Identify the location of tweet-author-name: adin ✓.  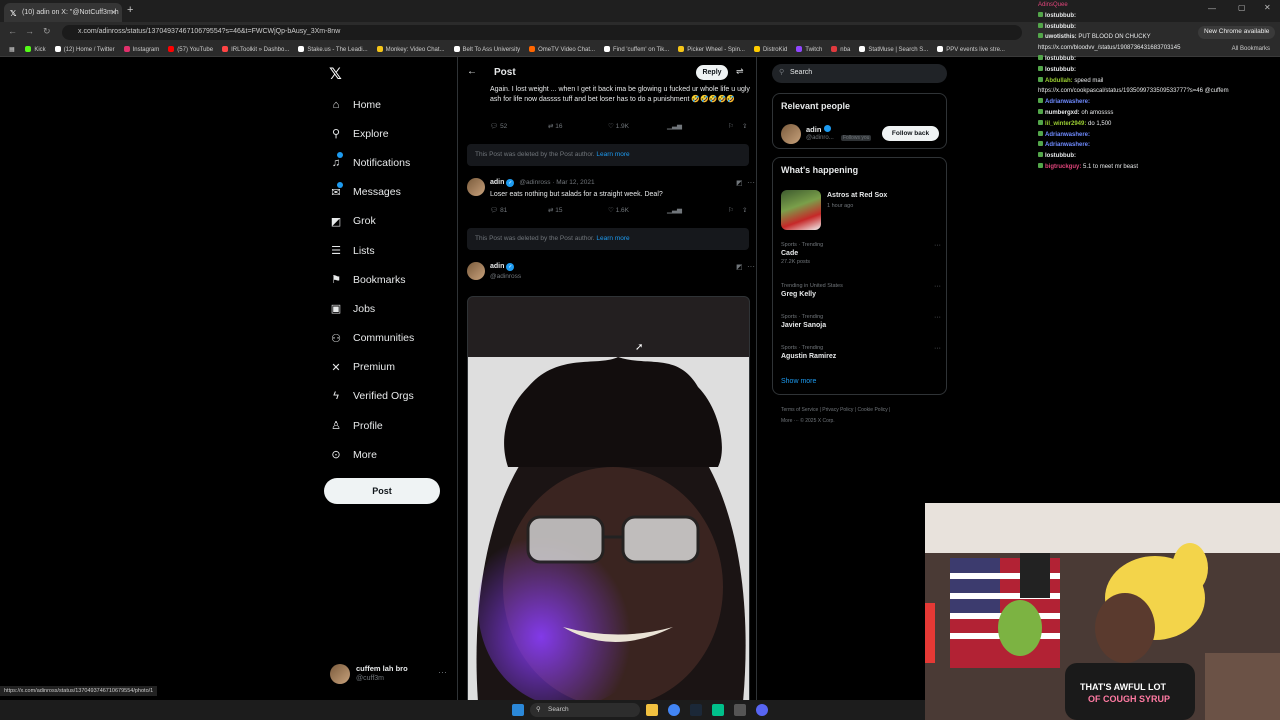
(502, 267).